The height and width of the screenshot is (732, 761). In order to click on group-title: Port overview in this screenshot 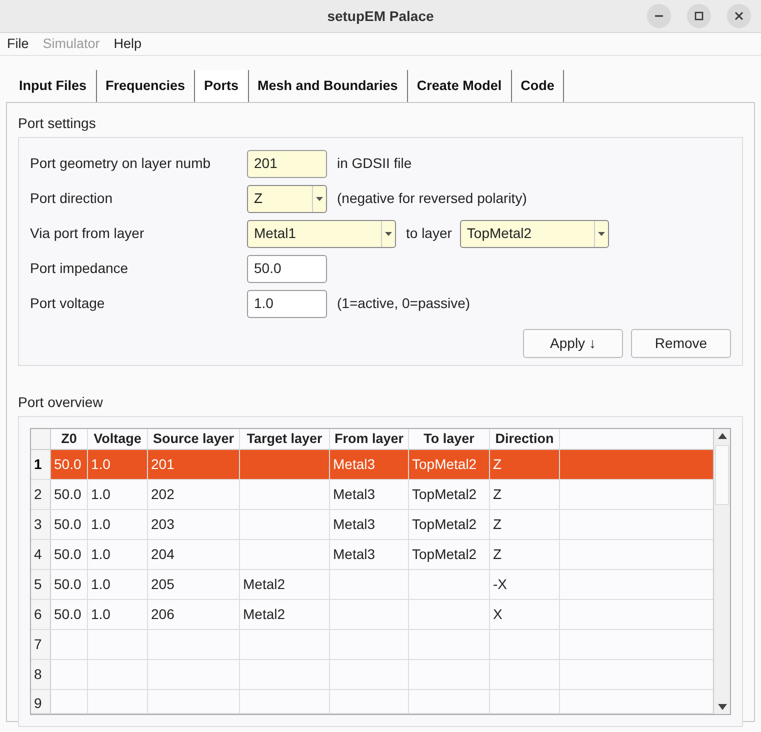, I will do `click(61, 402)`.